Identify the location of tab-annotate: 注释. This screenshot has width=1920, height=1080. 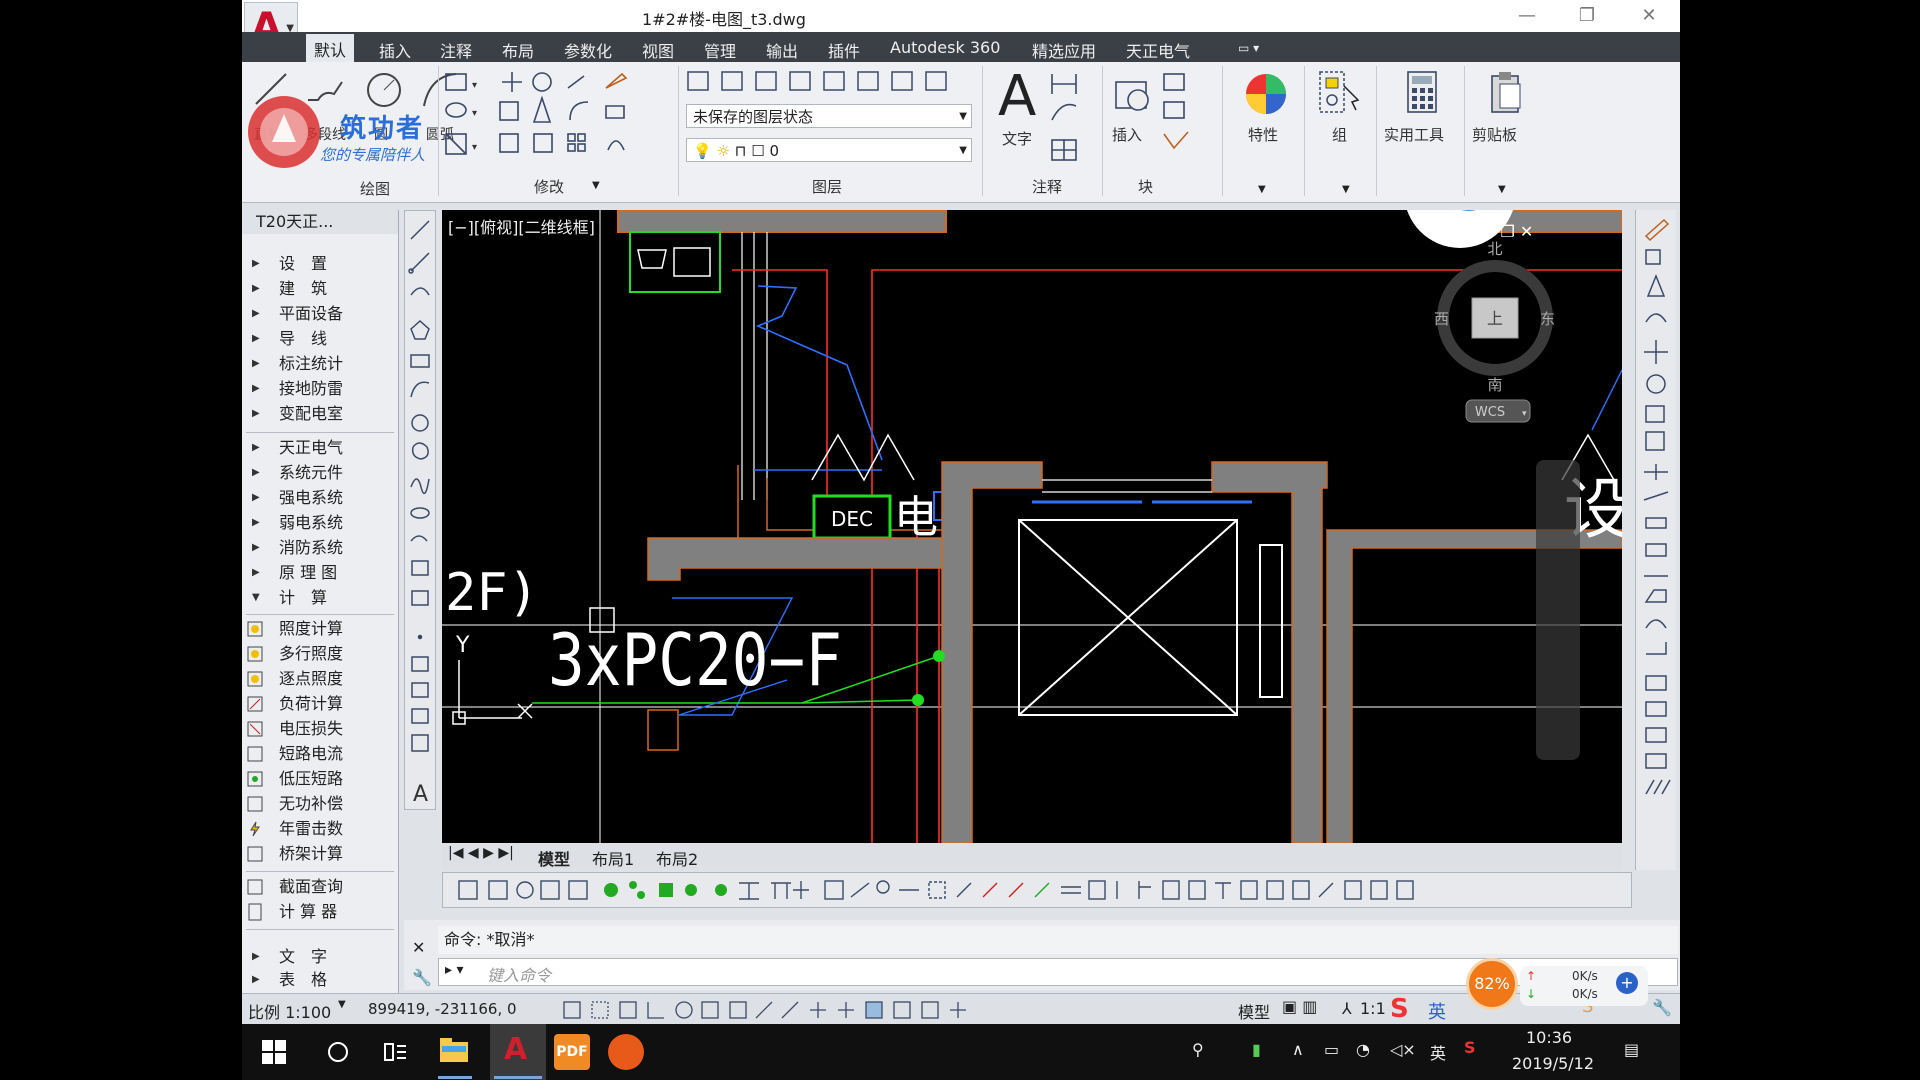
(456, 50).